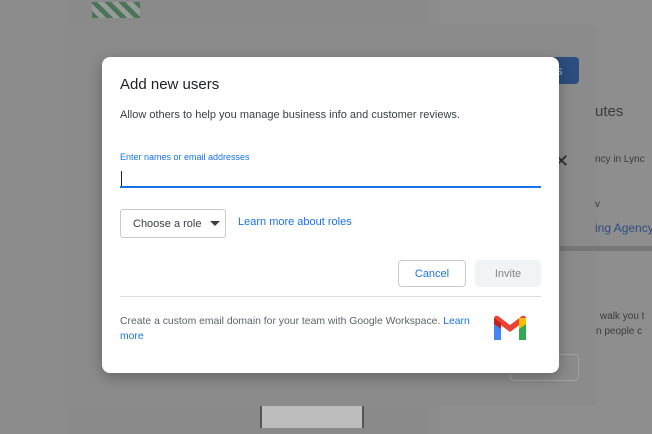  What do you see at coordinates (510, 327) in the screenshot?
I see `gmail-logo-icon` at bounding box center [510, 327].